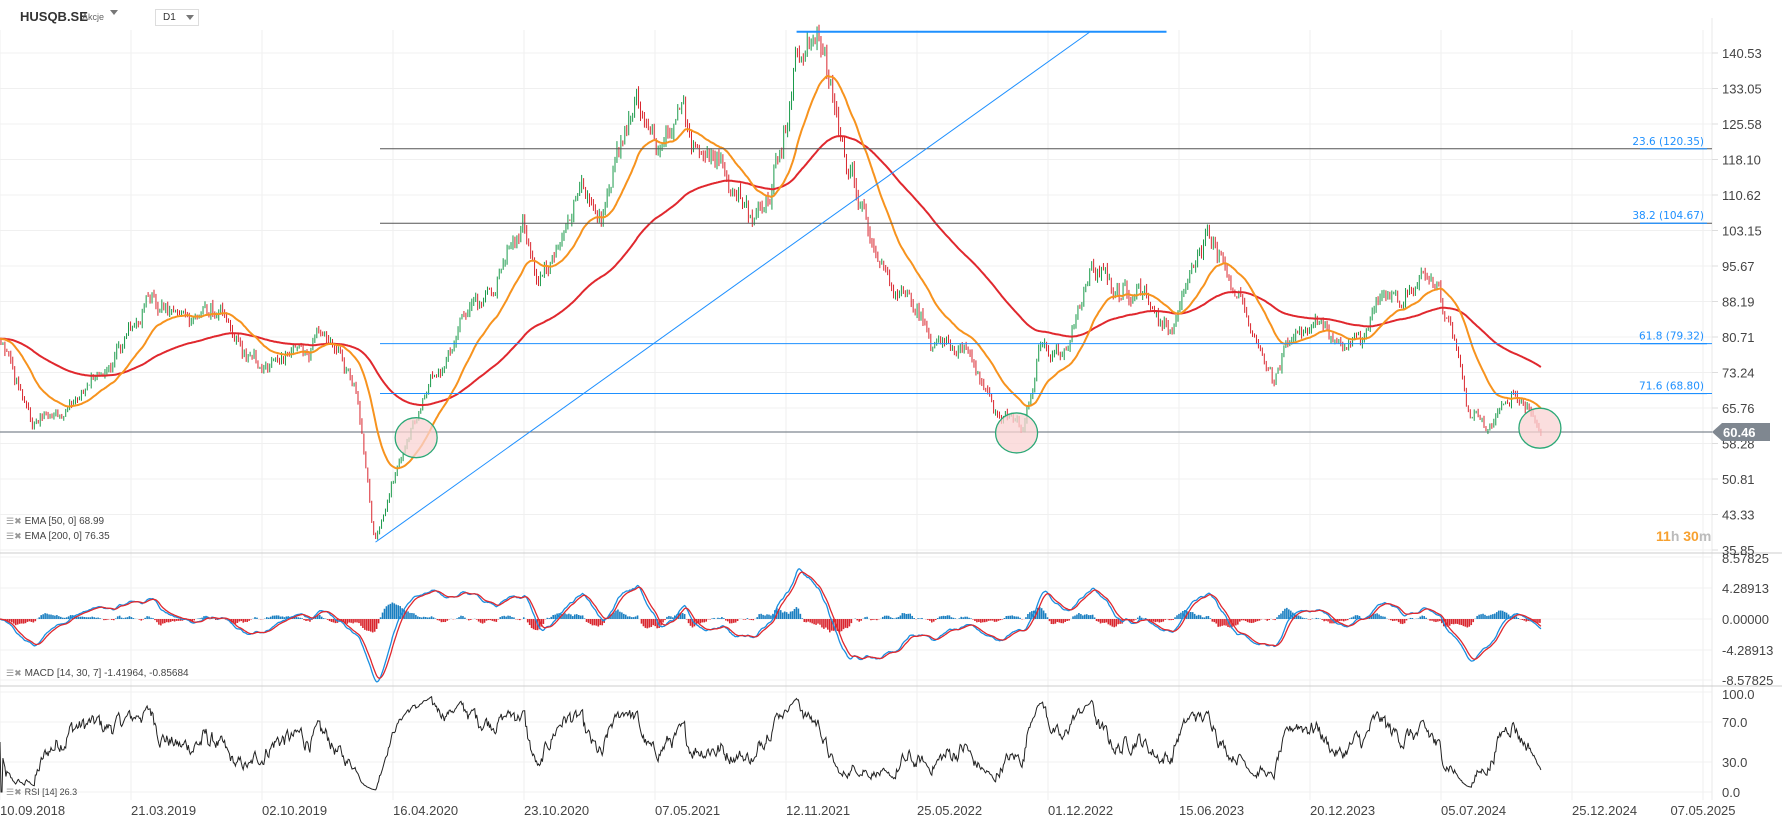 The width and height of the screenshot is (1782, 824). I want to click on price-tick-label: 125.58, so click(1742, 124).